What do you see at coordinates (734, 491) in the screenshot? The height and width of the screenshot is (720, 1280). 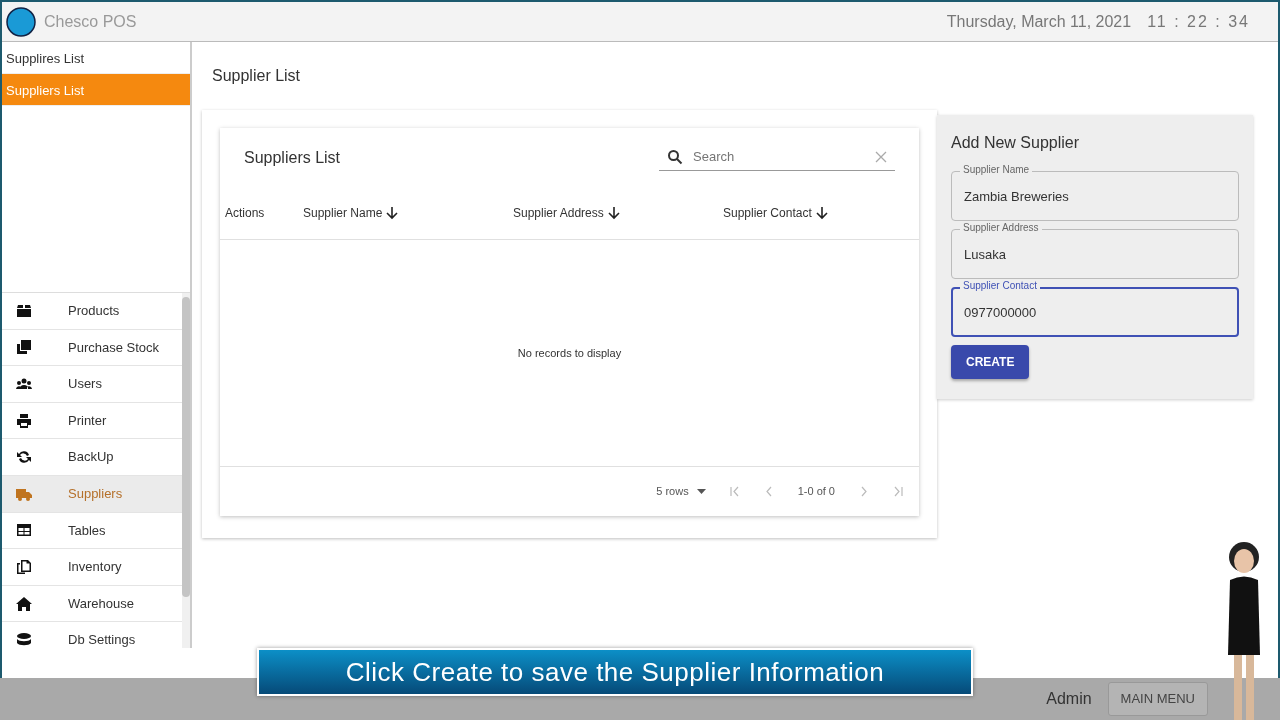 I see `first-page-icon` at bounding box center [734, 491].